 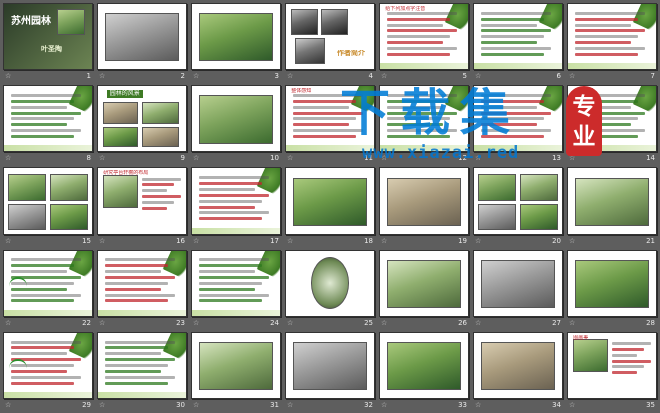 I want to click on slide-thumbnail-cell: ☆ 32, so click(x=330, y=370).